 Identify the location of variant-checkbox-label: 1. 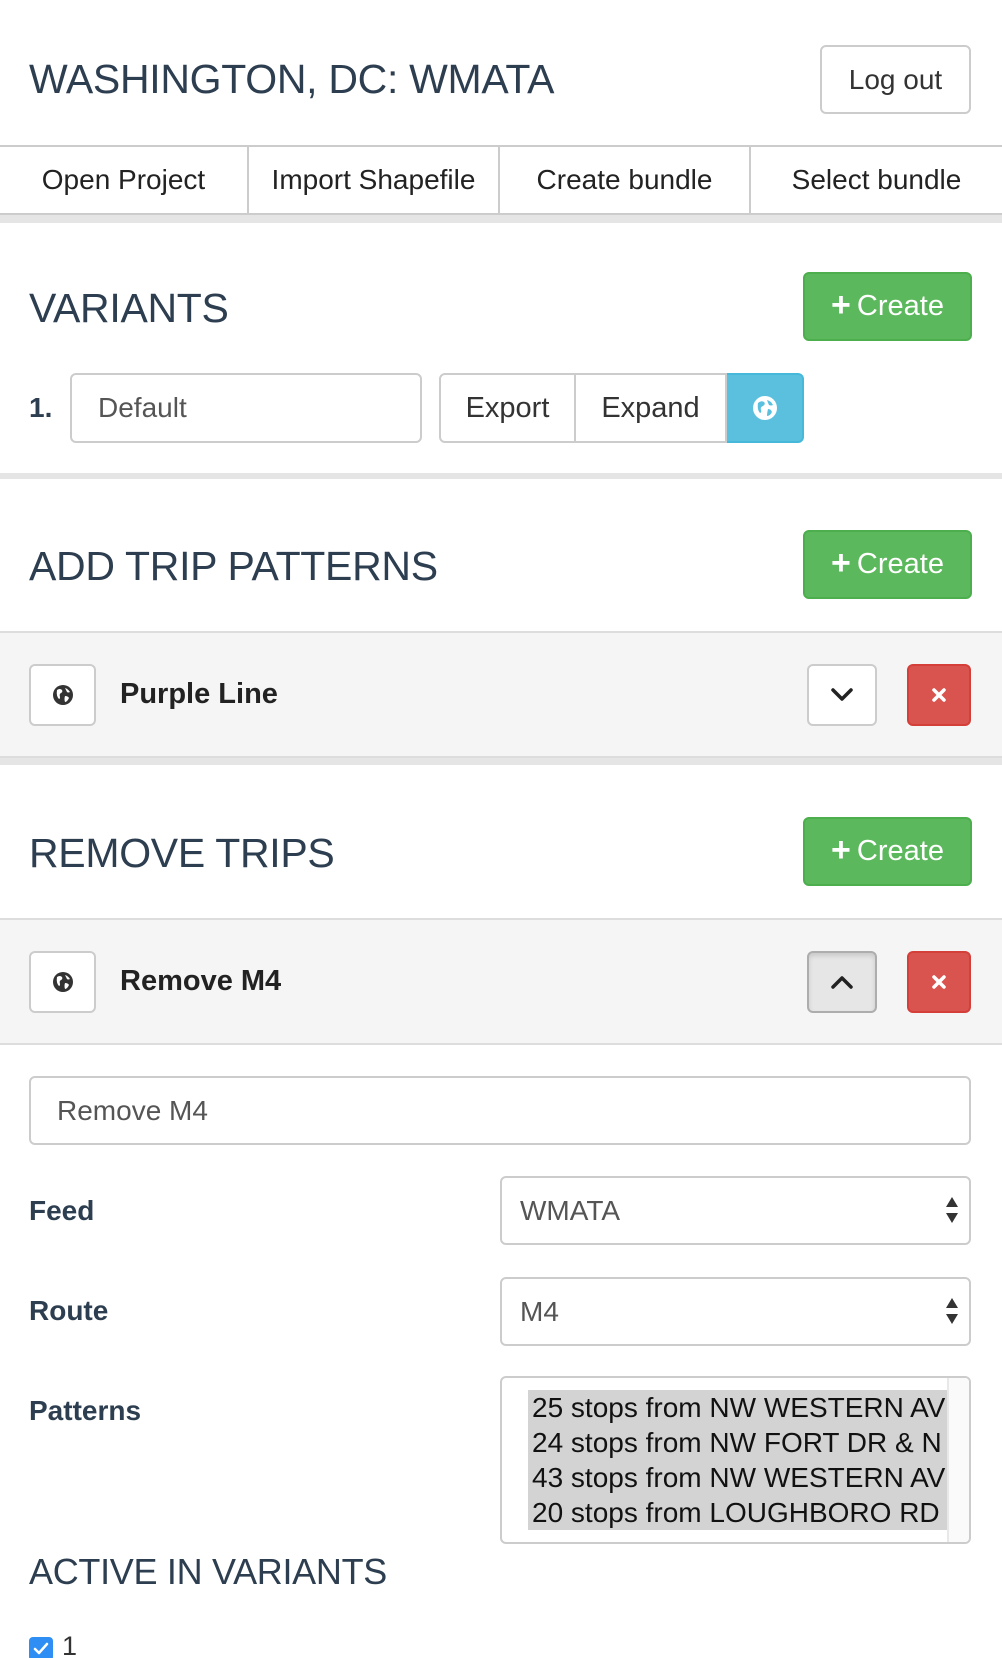
(70, 1644).